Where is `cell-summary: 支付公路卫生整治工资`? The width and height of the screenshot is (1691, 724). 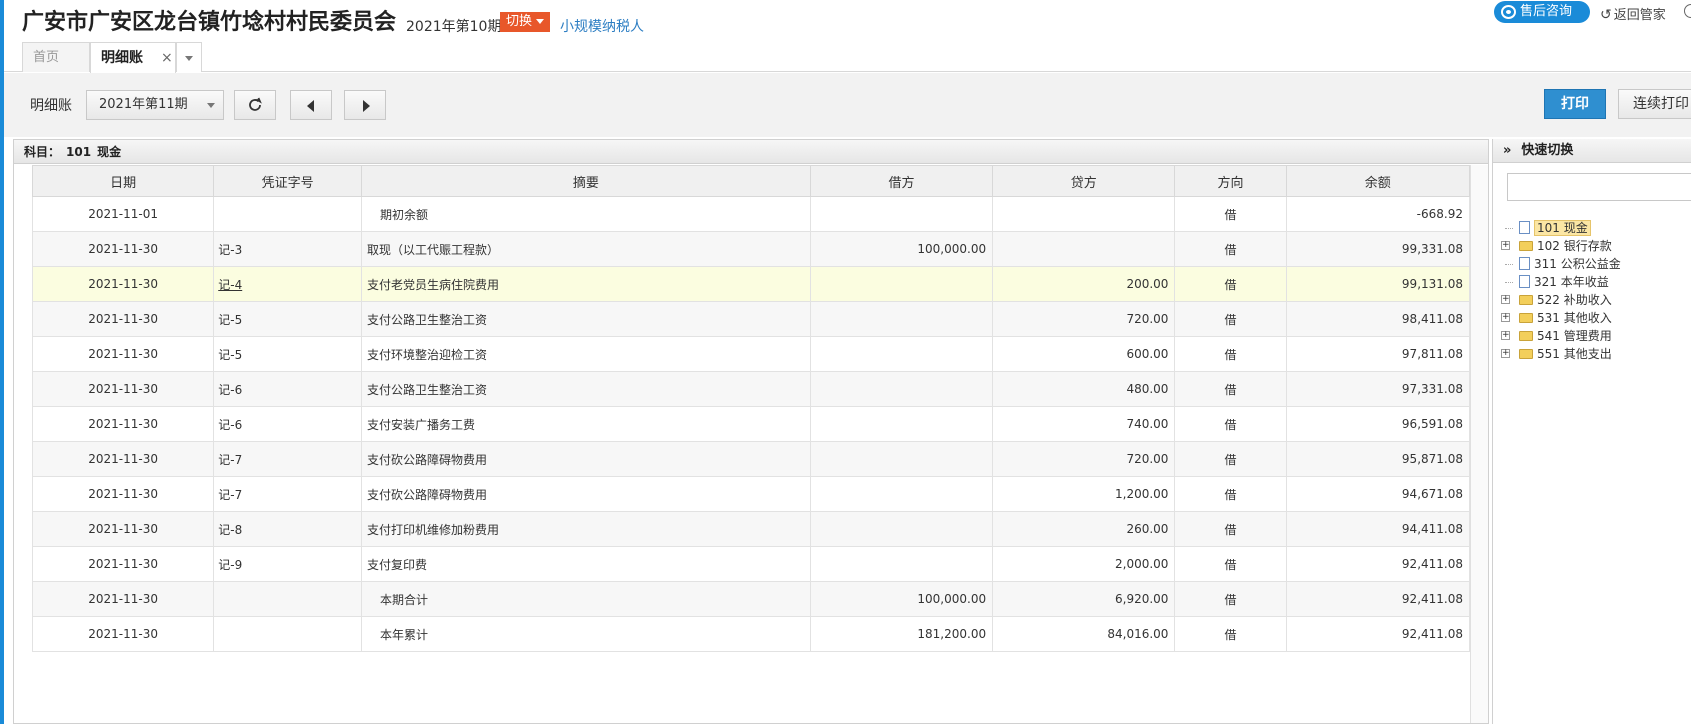 cell-summary: 支付公路卫生整治工资 is located at coordinates (586, 319).